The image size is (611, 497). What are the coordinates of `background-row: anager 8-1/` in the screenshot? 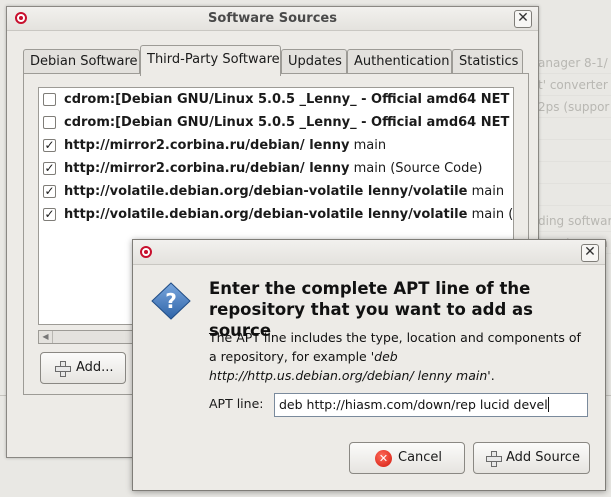 It's located at (572, 63).